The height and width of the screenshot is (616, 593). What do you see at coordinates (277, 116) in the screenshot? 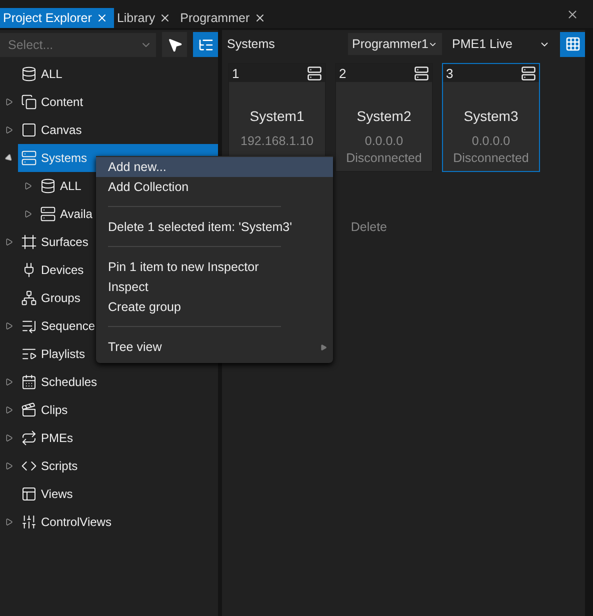
I see `system-name: System1` at bounding box center [277, 116].